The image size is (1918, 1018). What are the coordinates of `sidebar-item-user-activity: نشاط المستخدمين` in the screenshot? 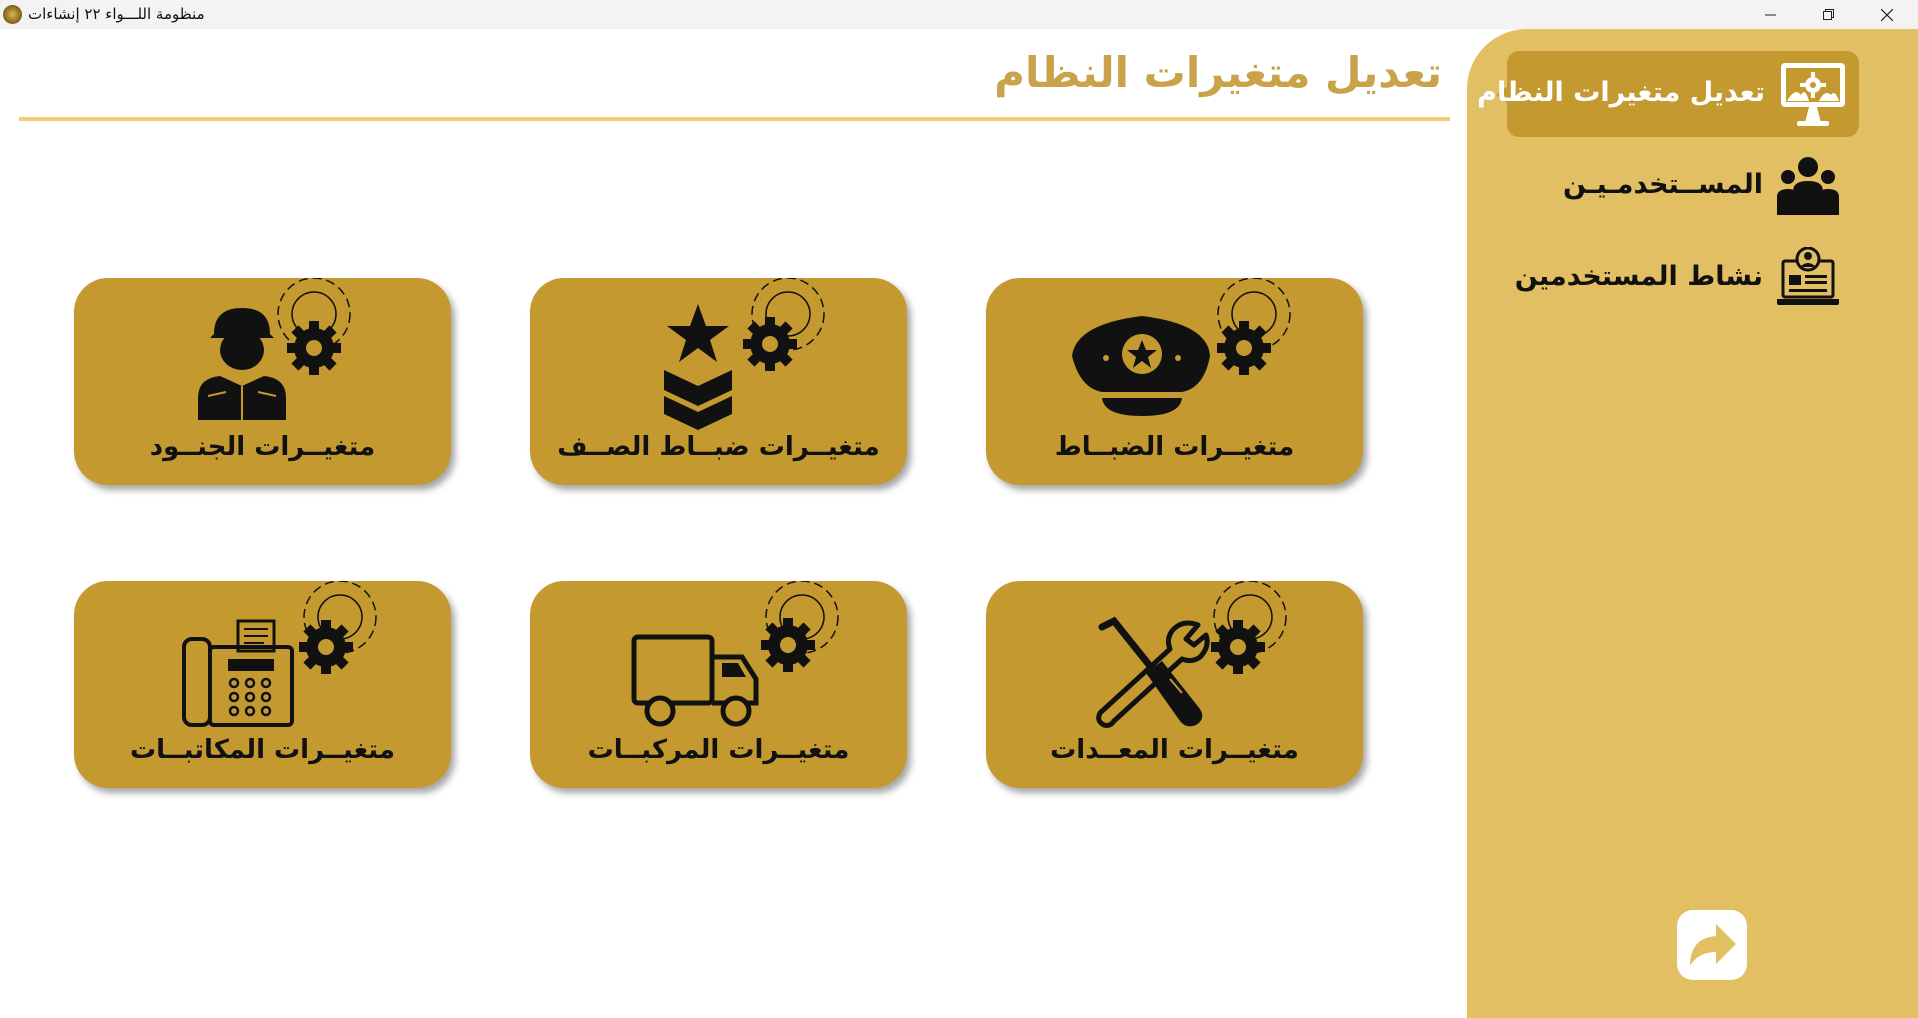 It's located at (1683, 278).